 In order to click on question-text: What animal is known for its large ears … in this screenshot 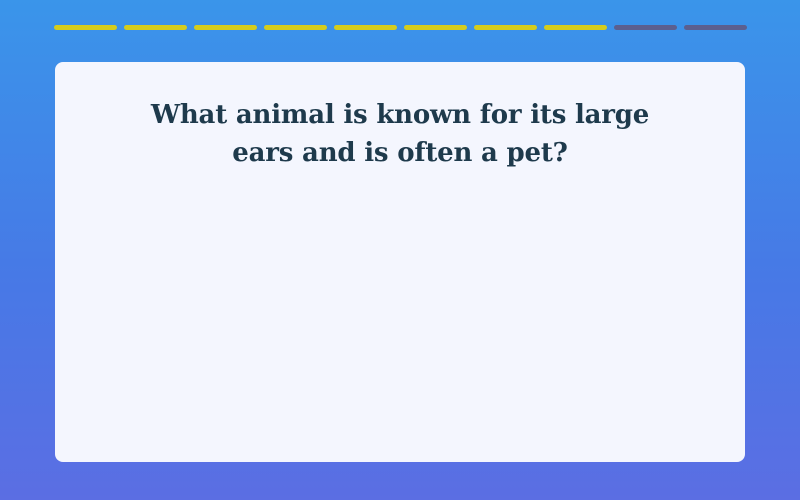, I will do `click(400, 134)`.